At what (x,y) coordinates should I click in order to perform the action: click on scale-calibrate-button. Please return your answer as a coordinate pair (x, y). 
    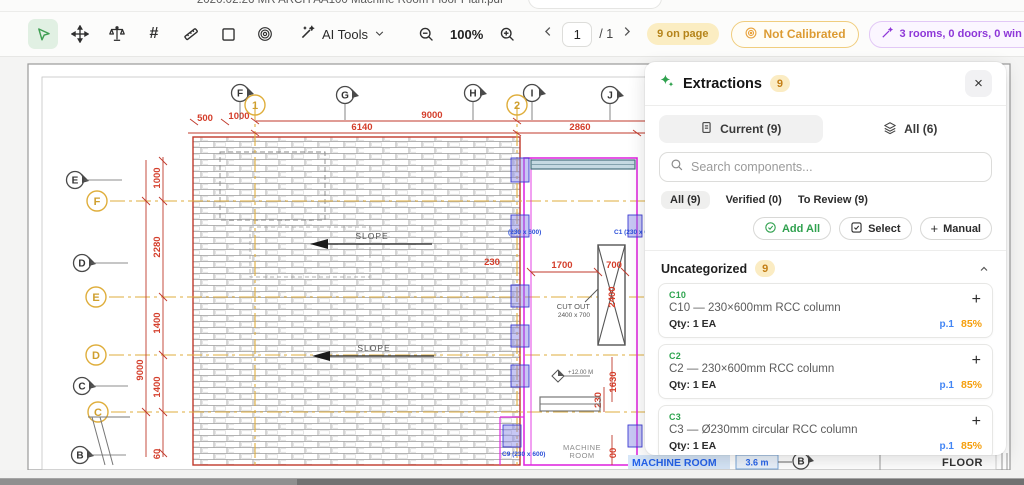
    Looking at the image, I should click on (117, 34).